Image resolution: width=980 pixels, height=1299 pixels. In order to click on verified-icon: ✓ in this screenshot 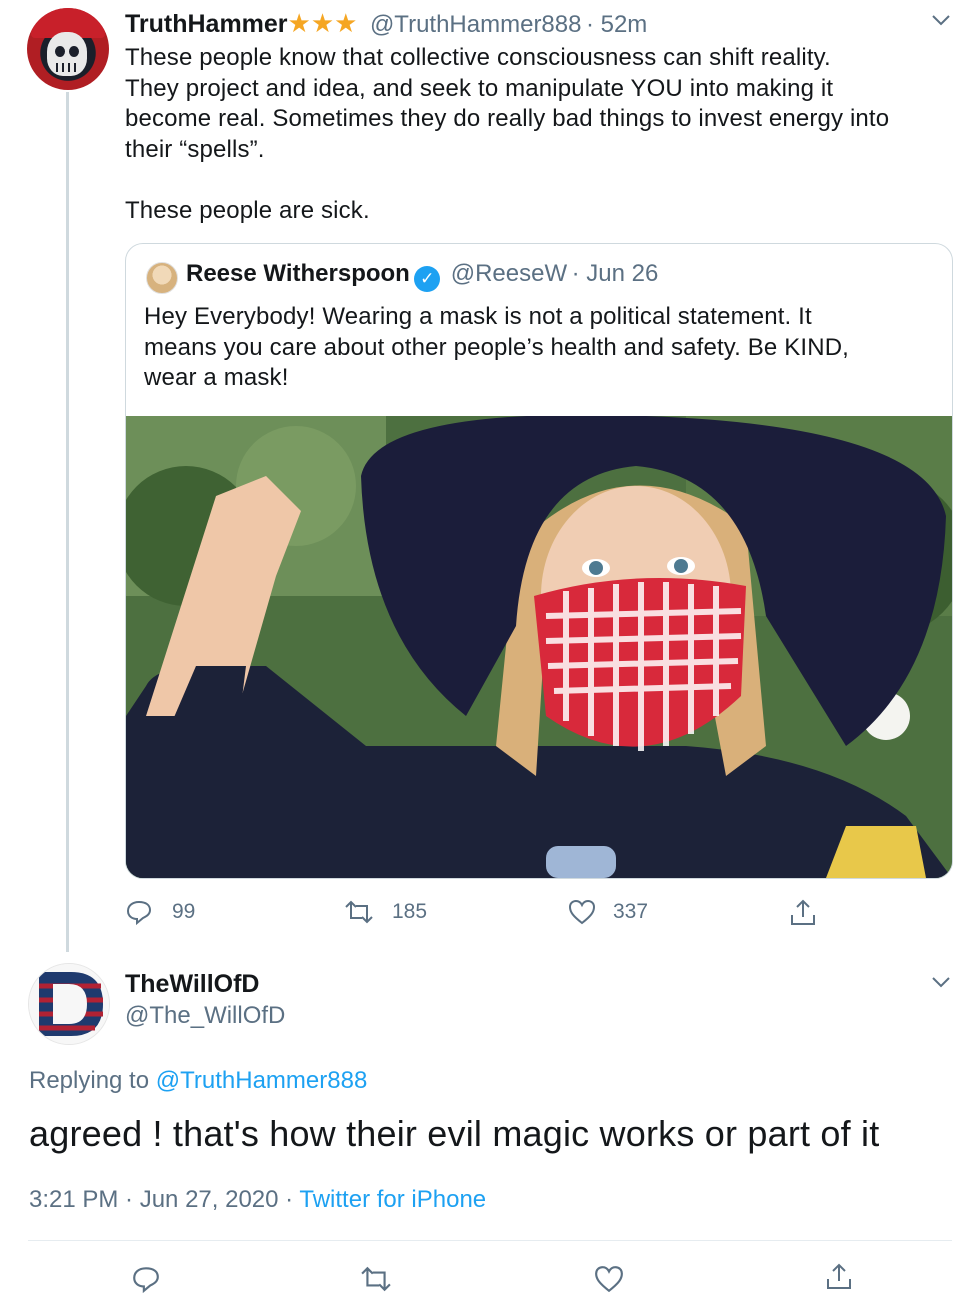, I will do `click(427, 279)`.